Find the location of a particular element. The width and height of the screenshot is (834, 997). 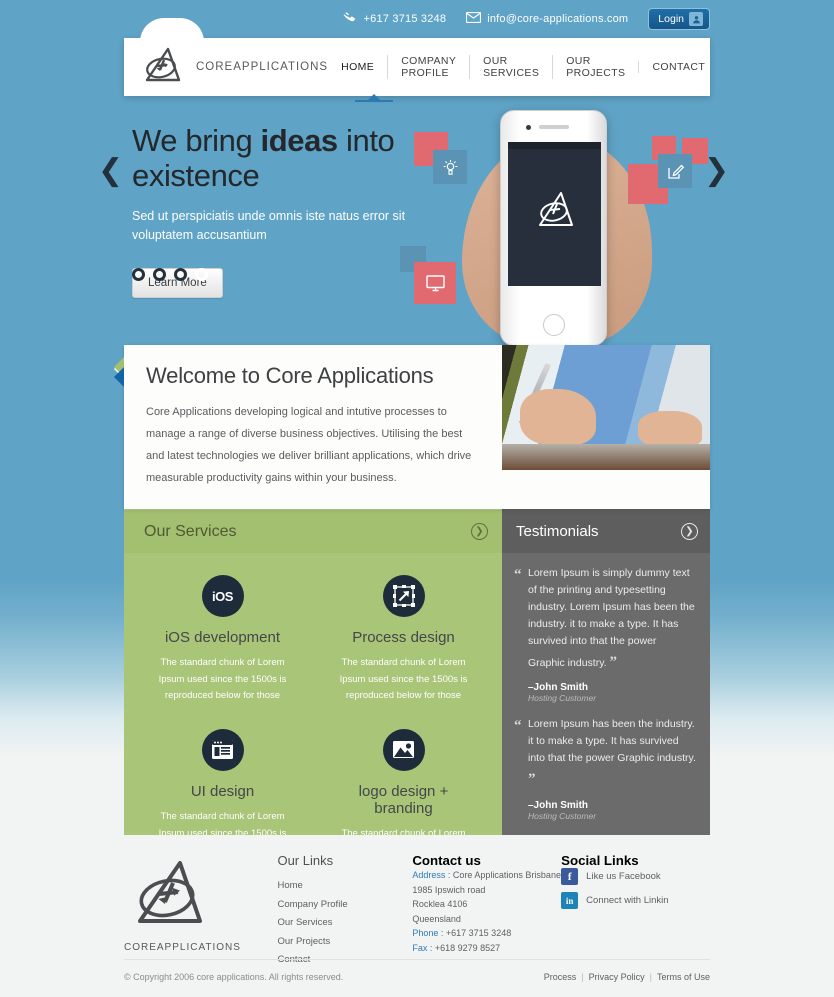

testimonials-title: Testimonials is located at coordinates (557, 531).